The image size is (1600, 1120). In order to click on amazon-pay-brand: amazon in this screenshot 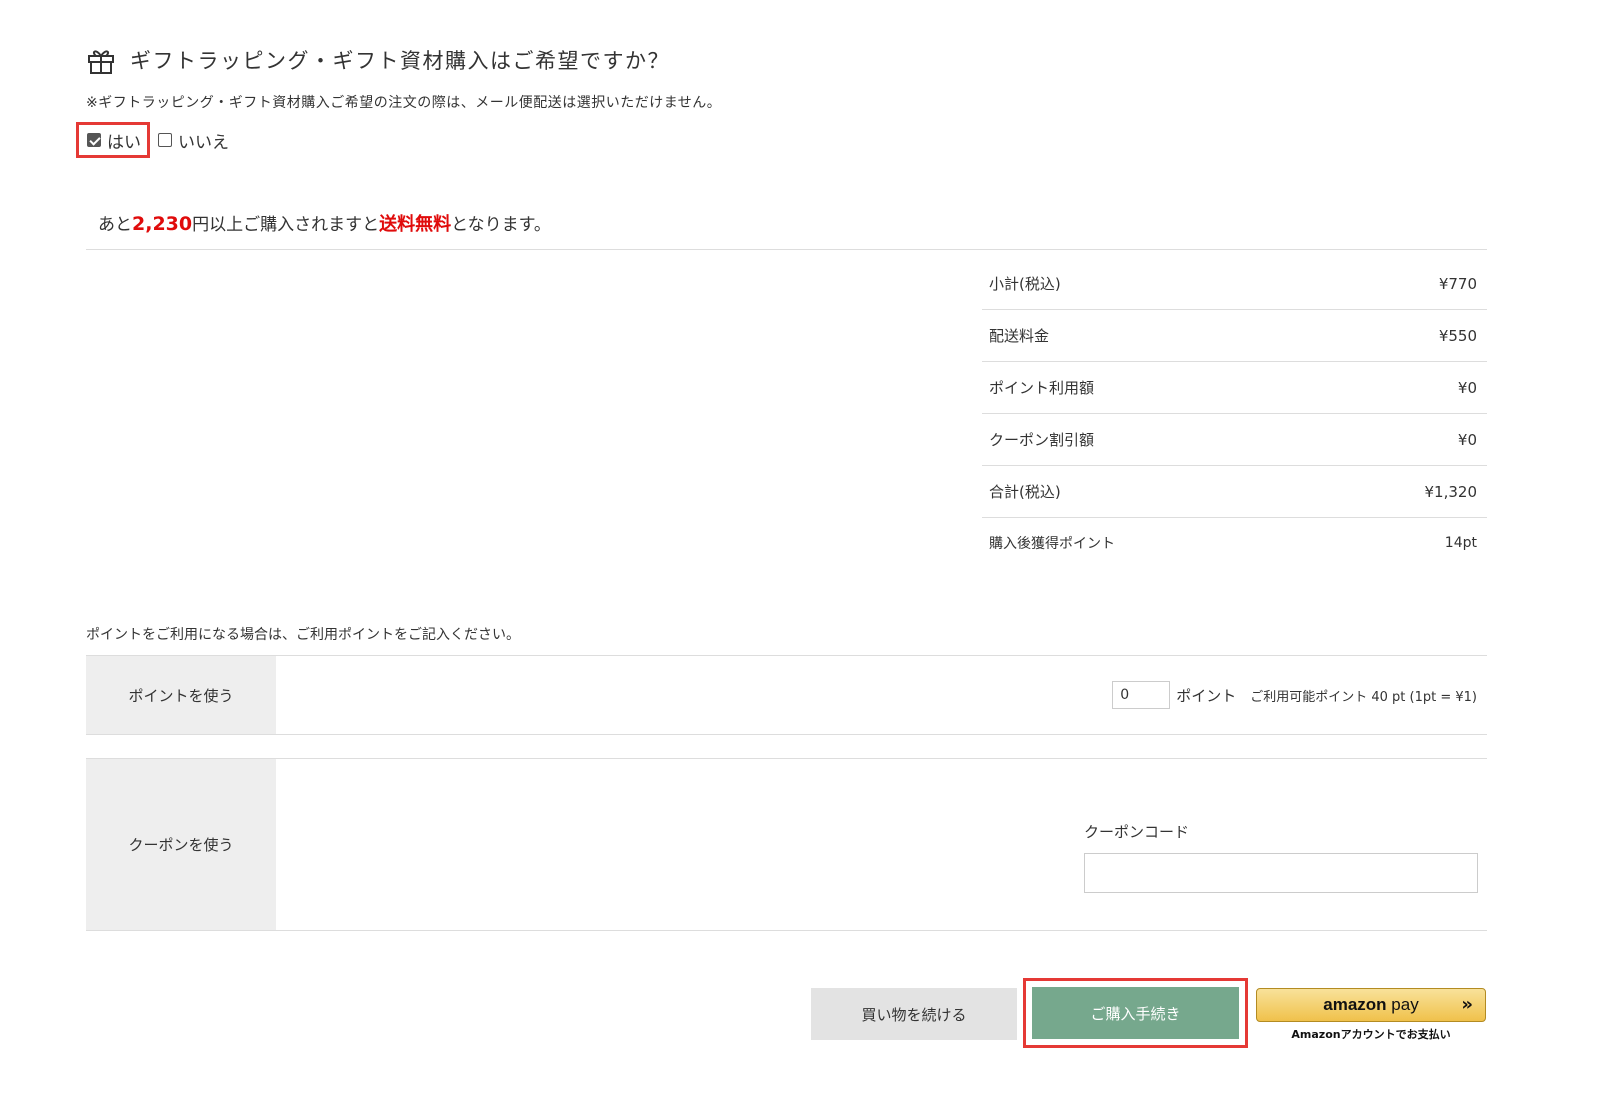, I will do `click(1355, 1004)`.